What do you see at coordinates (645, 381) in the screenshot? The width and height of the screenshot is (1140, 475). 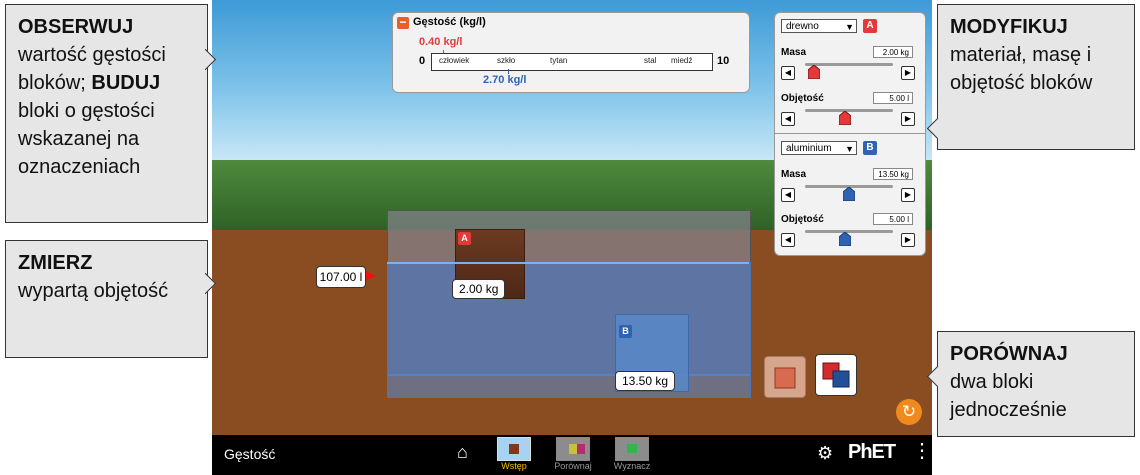 I see `block-b-mass-label: 13.50 kg` at bounding box center [645, 381].